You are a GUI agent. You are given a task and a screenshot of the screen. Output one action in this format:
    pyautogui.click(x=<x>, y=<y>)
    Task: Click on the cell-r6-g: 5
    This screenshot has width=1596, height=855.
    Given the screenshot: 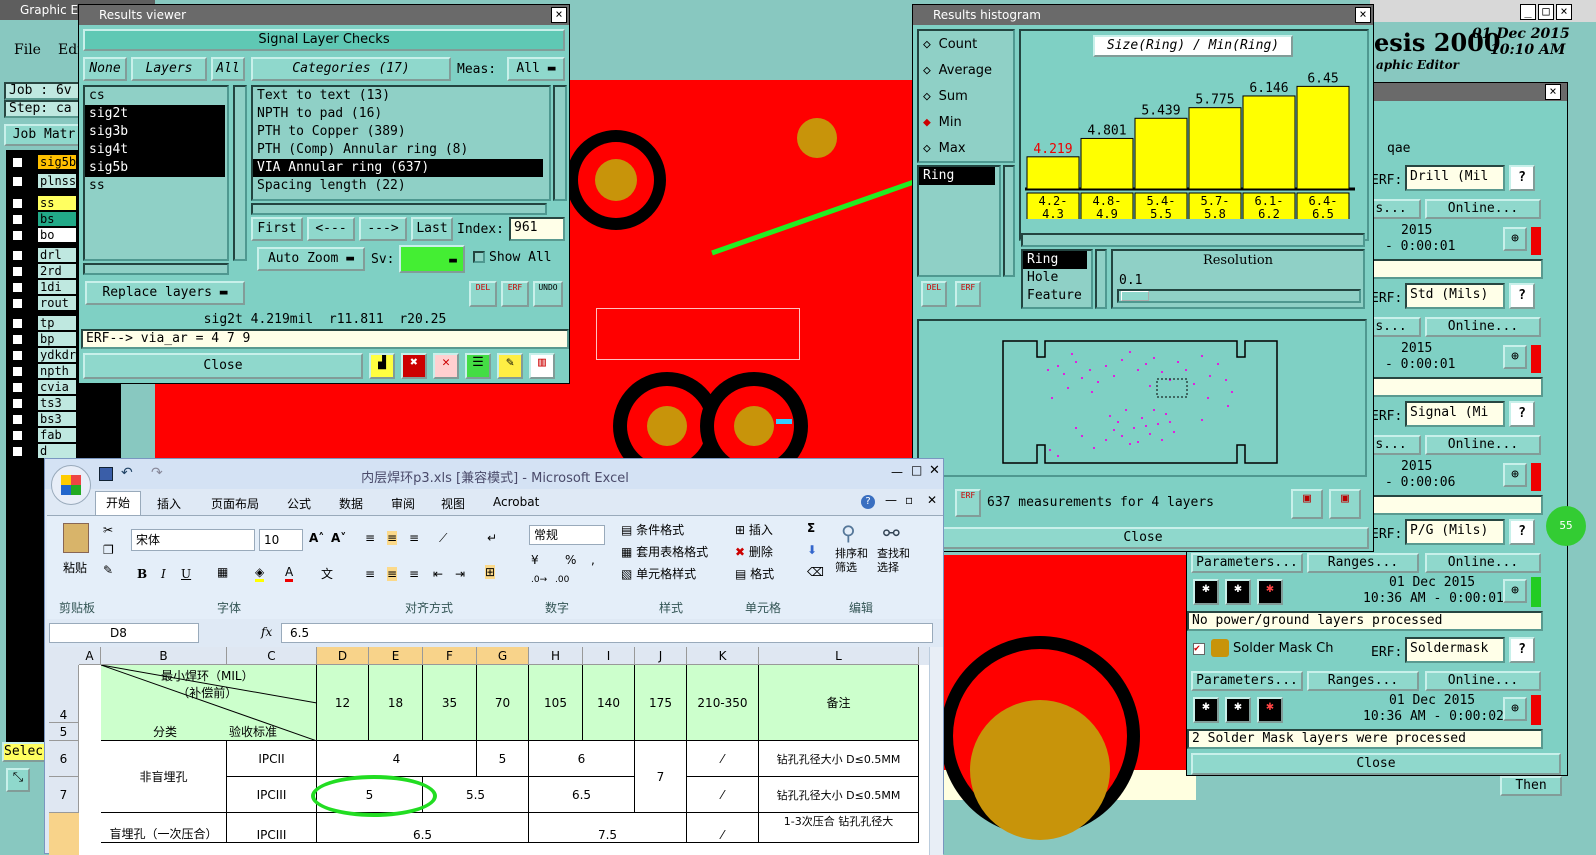 What is the action you would take?
    pyautogui.click(x=503, y=759)
    